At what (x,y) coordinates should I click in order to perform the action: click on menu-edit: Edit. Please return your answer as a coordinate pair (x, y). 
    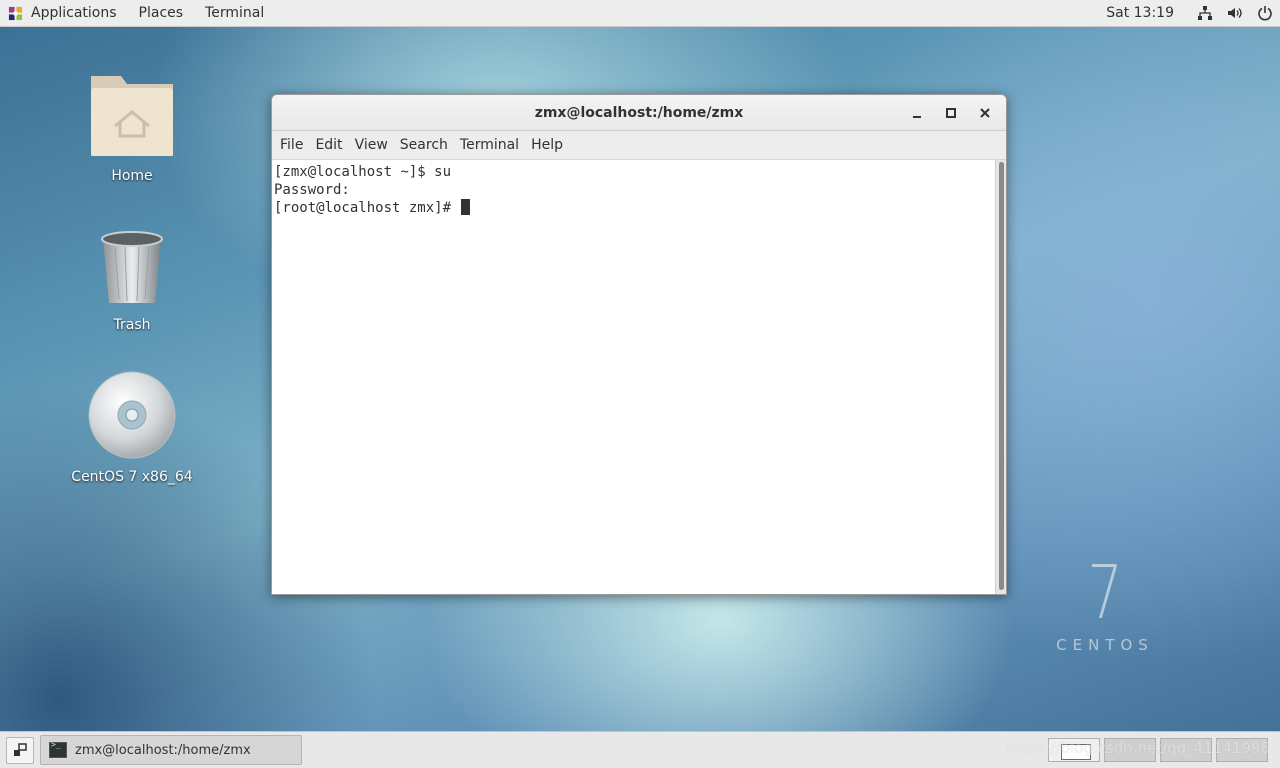
    Looking at the image, I should click on (328, 145).